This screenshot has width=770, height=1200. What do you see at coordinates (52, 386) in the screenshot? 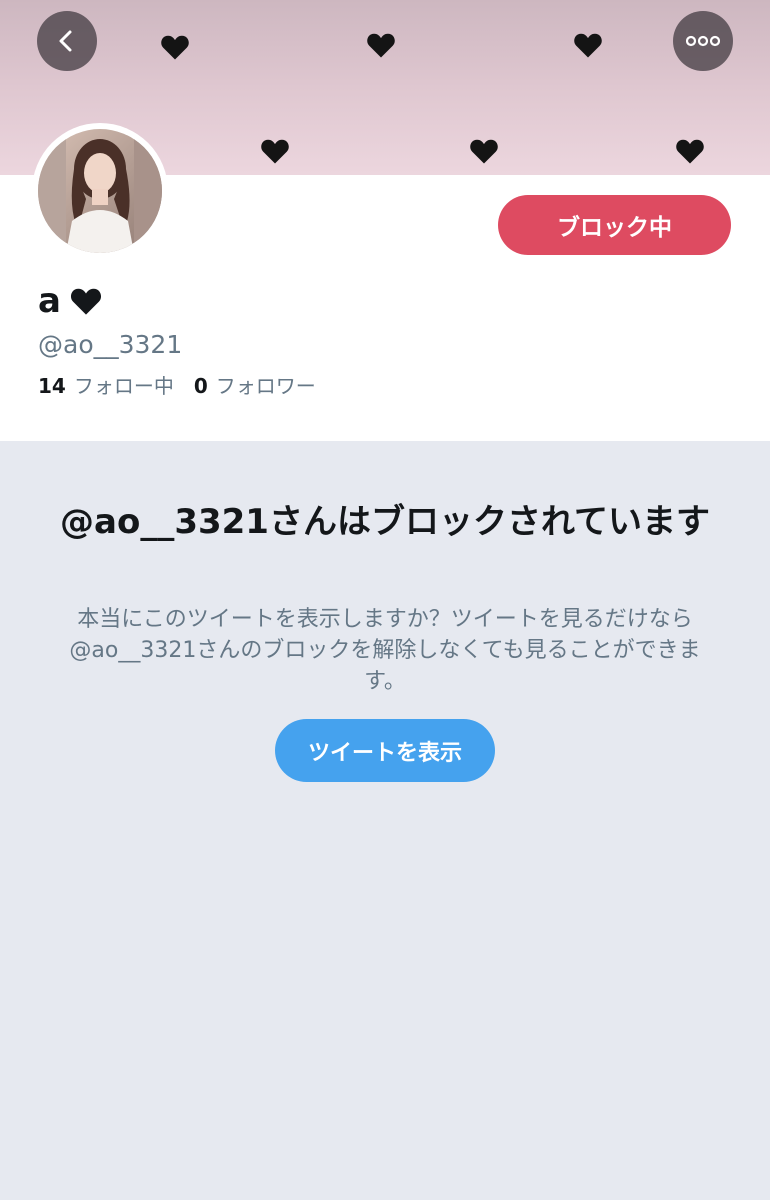
I see `following-count: 14` at bounding box center [52, 386].